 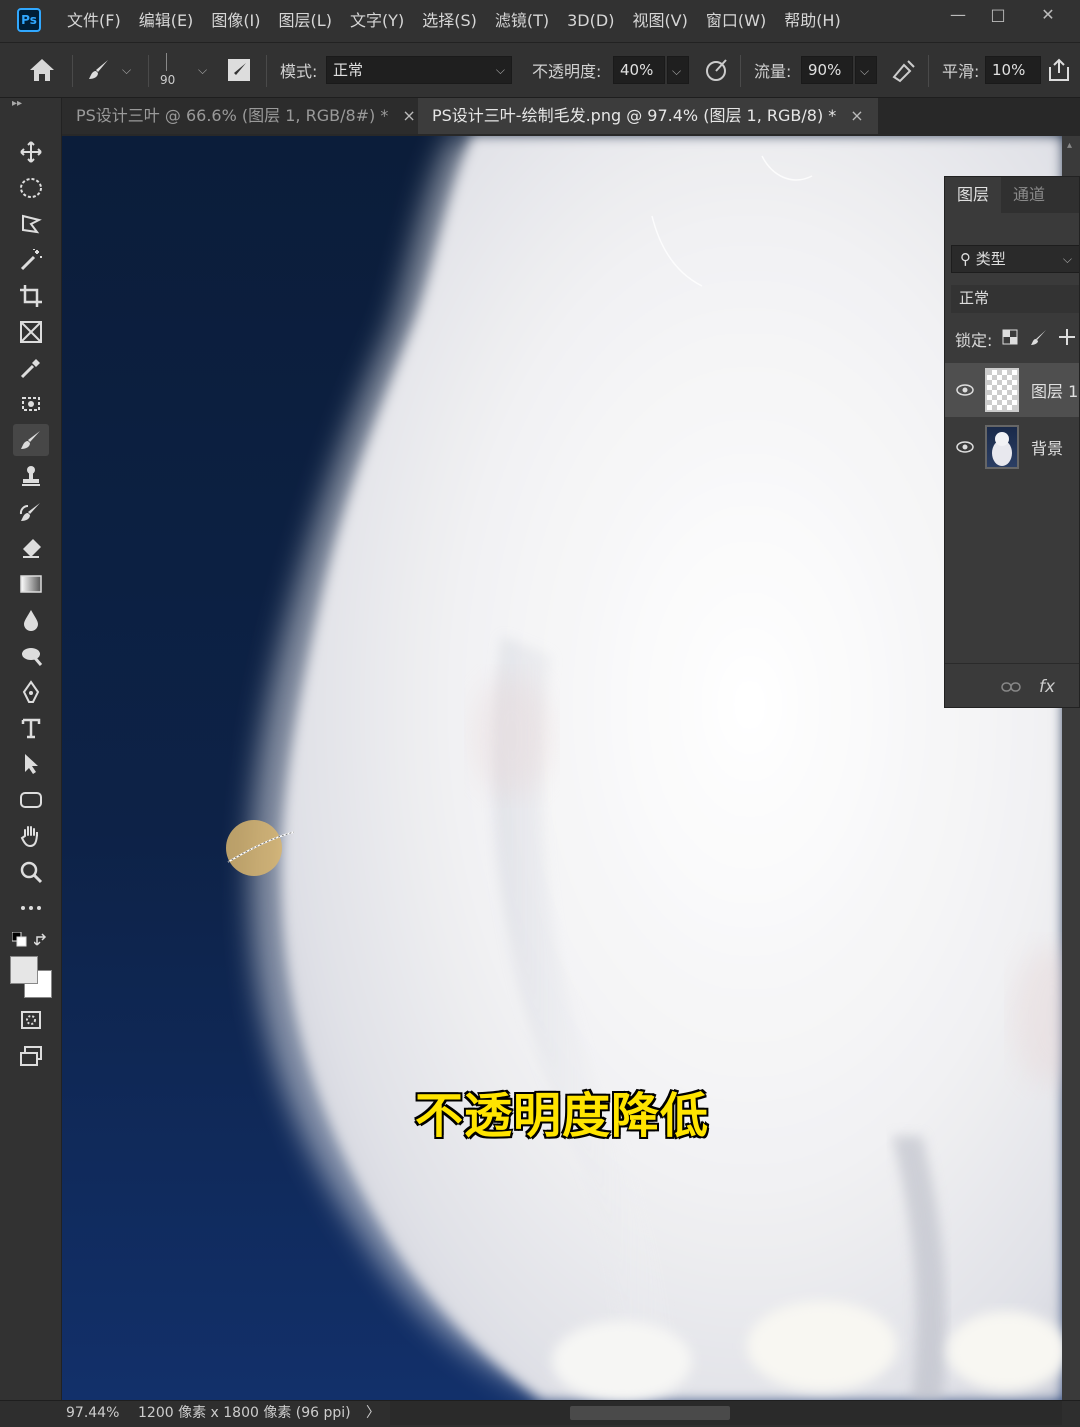 What do you see at coordinates (522, 21) in the screenshot?
I see `menu-filter: 滤镜(T)` at bounding box center [522, 21].